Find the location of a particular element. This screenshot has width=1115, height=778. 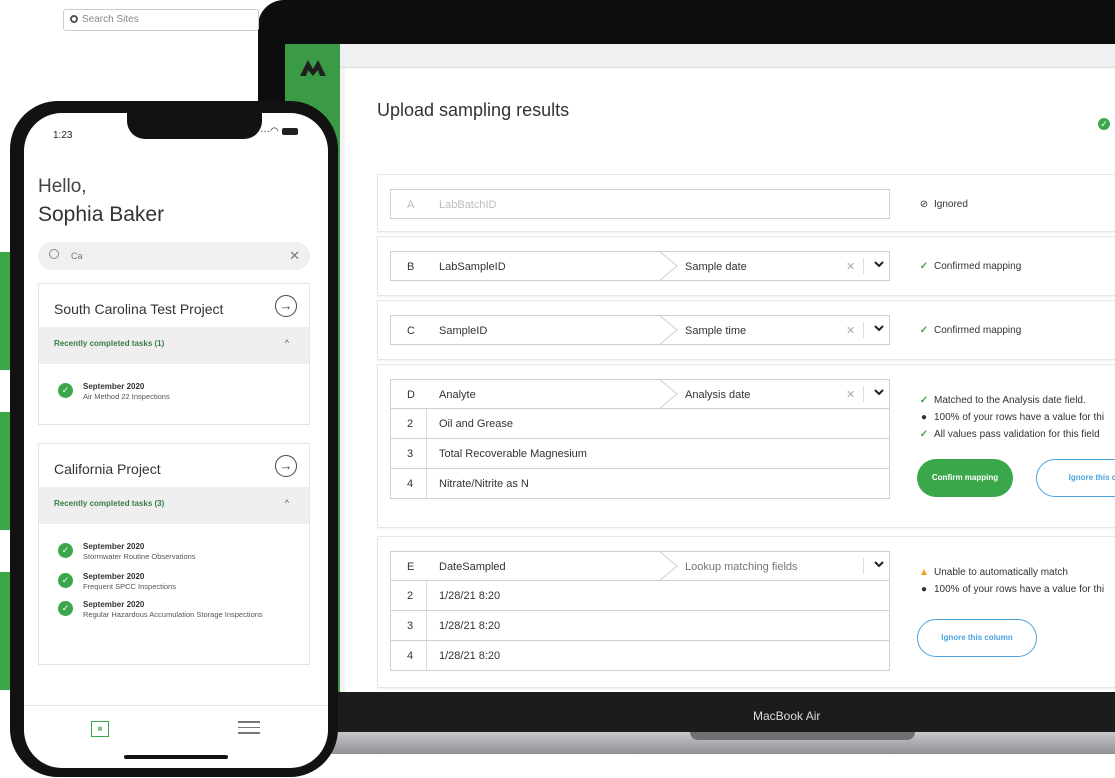

status-msg: ✓ Matched to the Analysis date field. is located at coordinates (1001, 400).